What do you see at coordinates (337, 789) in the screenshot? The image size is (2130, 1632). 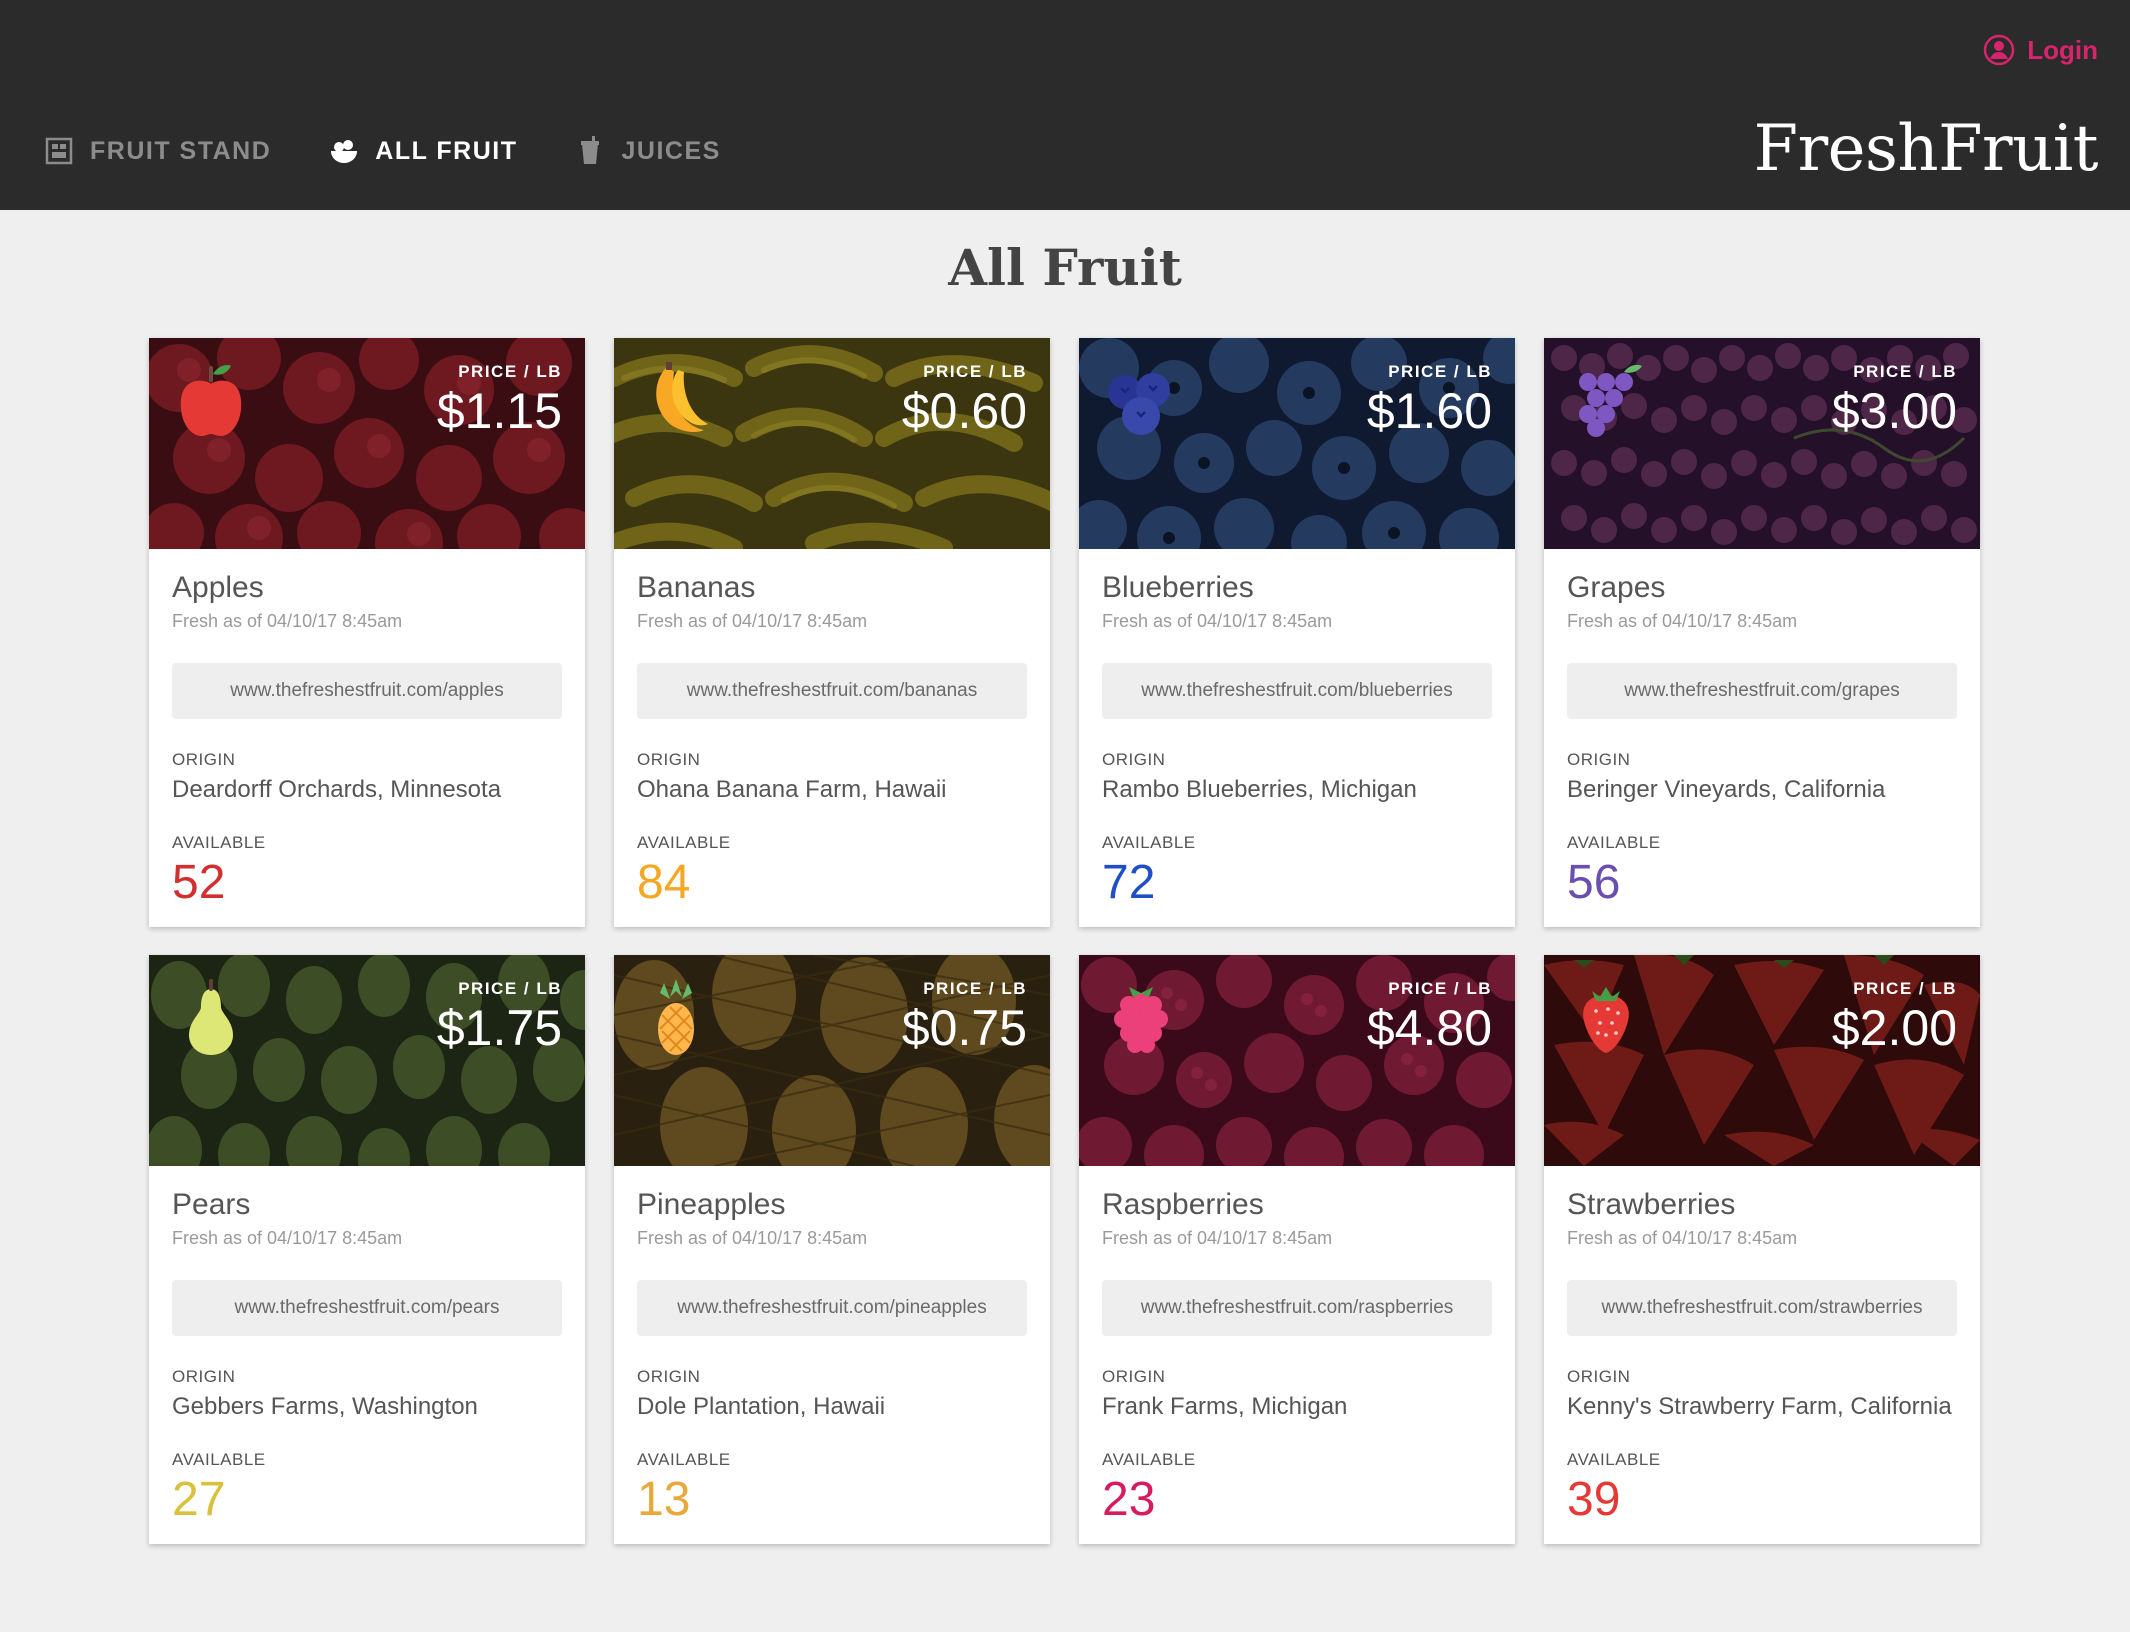 I see `origin-value: Deardorff Orchards, Minnesota` at bounding box center [337, 789].